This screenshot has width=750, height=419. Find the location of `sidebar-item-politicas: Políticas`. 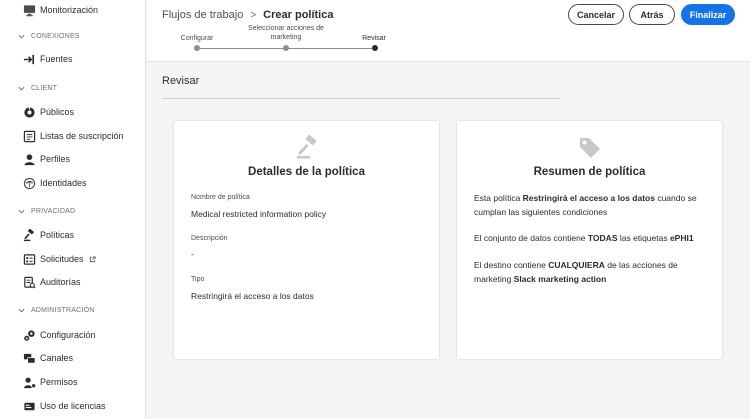

sidebar-item-politicas: Políticas is located at coordinates (73, 235).